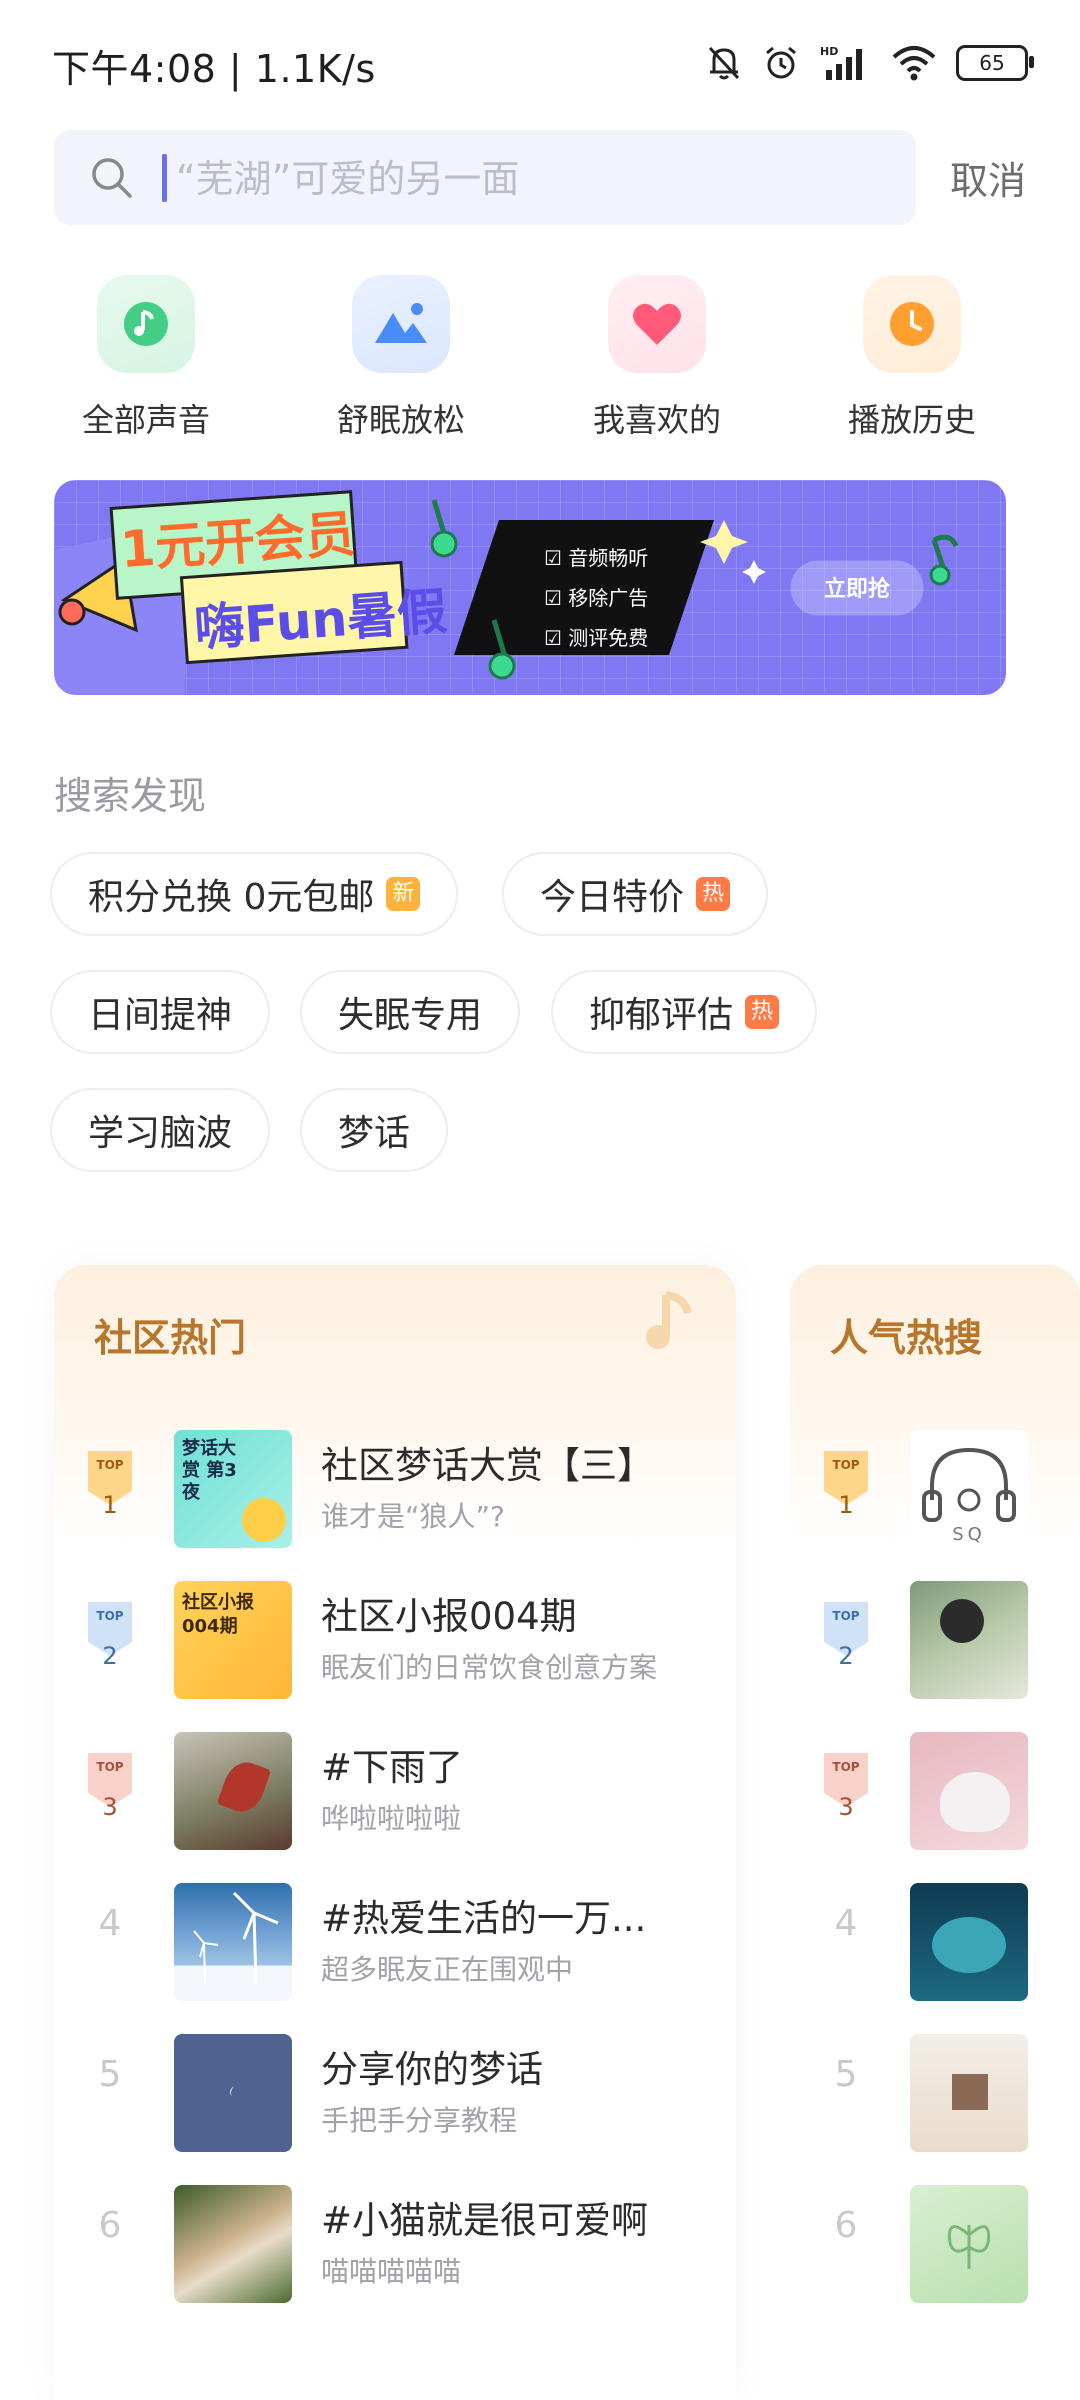 The height and width of the screenshot is (2400, 1080). I want to click on music-note-icon, so click(146, 324).